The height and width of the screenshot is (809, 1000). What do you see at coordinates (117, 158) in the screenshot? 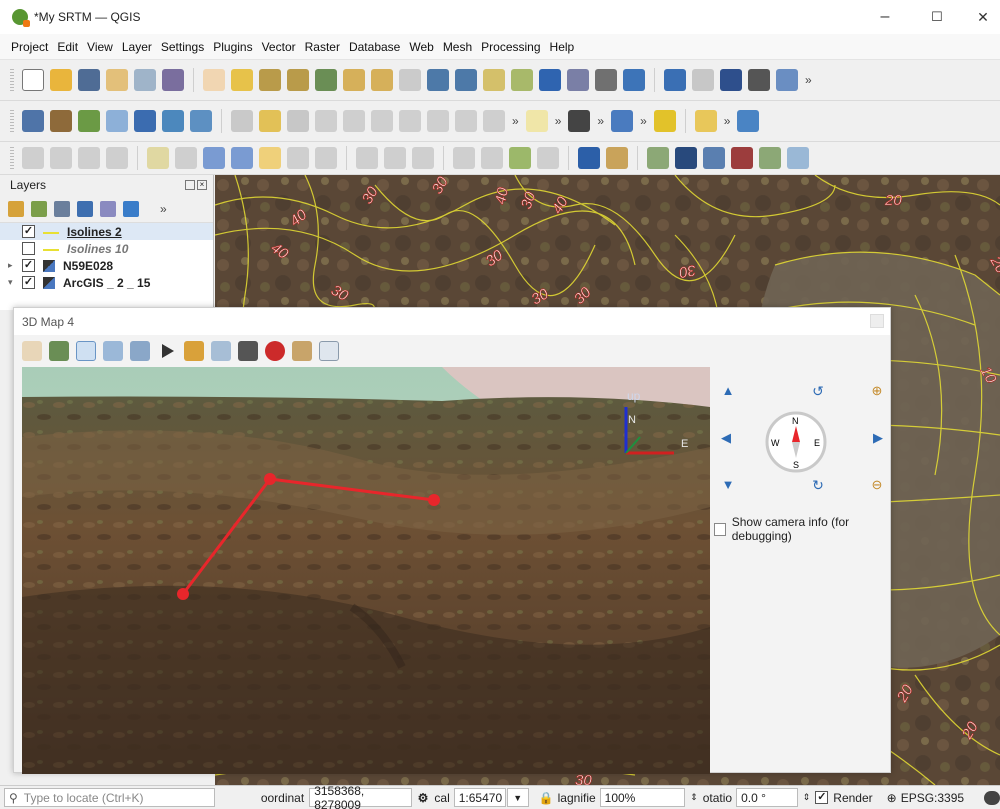
I see `simplify-icon` at bounding box center [117, 158].